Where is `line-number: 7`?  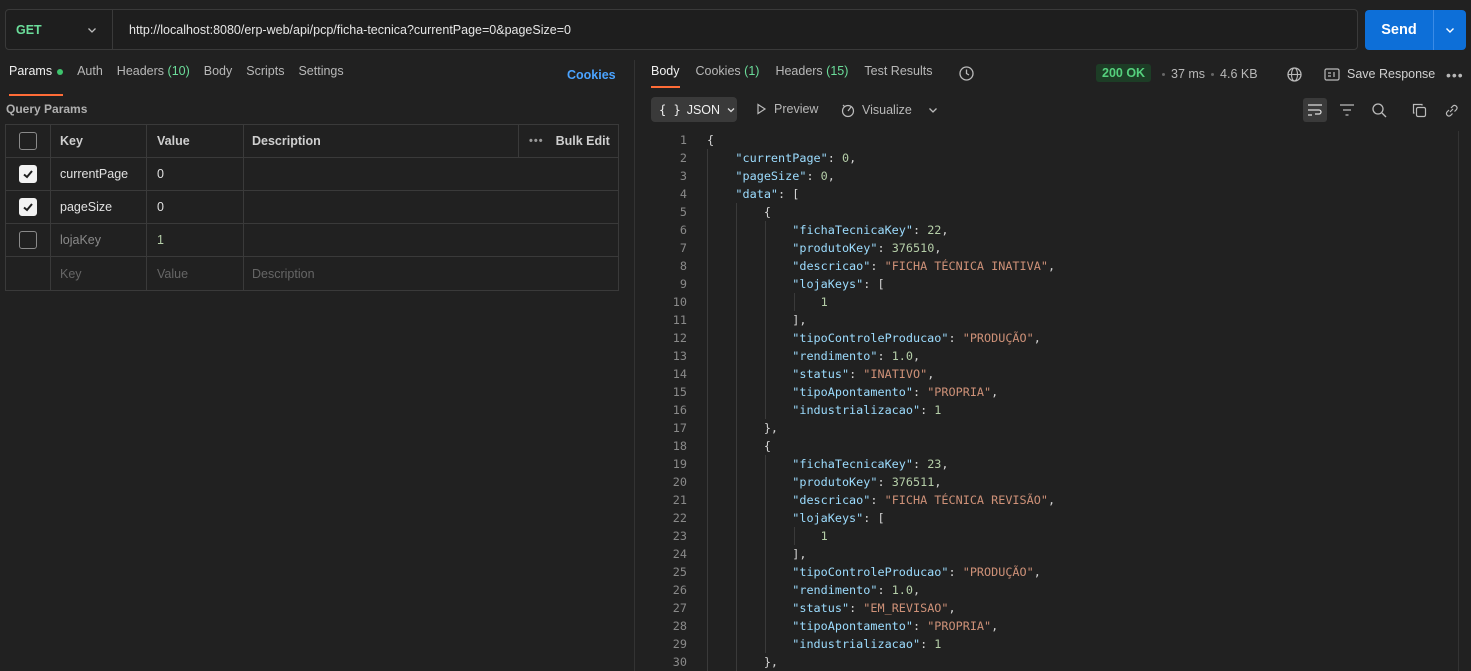 line-number: 7 is located at coordinates (683, 248).